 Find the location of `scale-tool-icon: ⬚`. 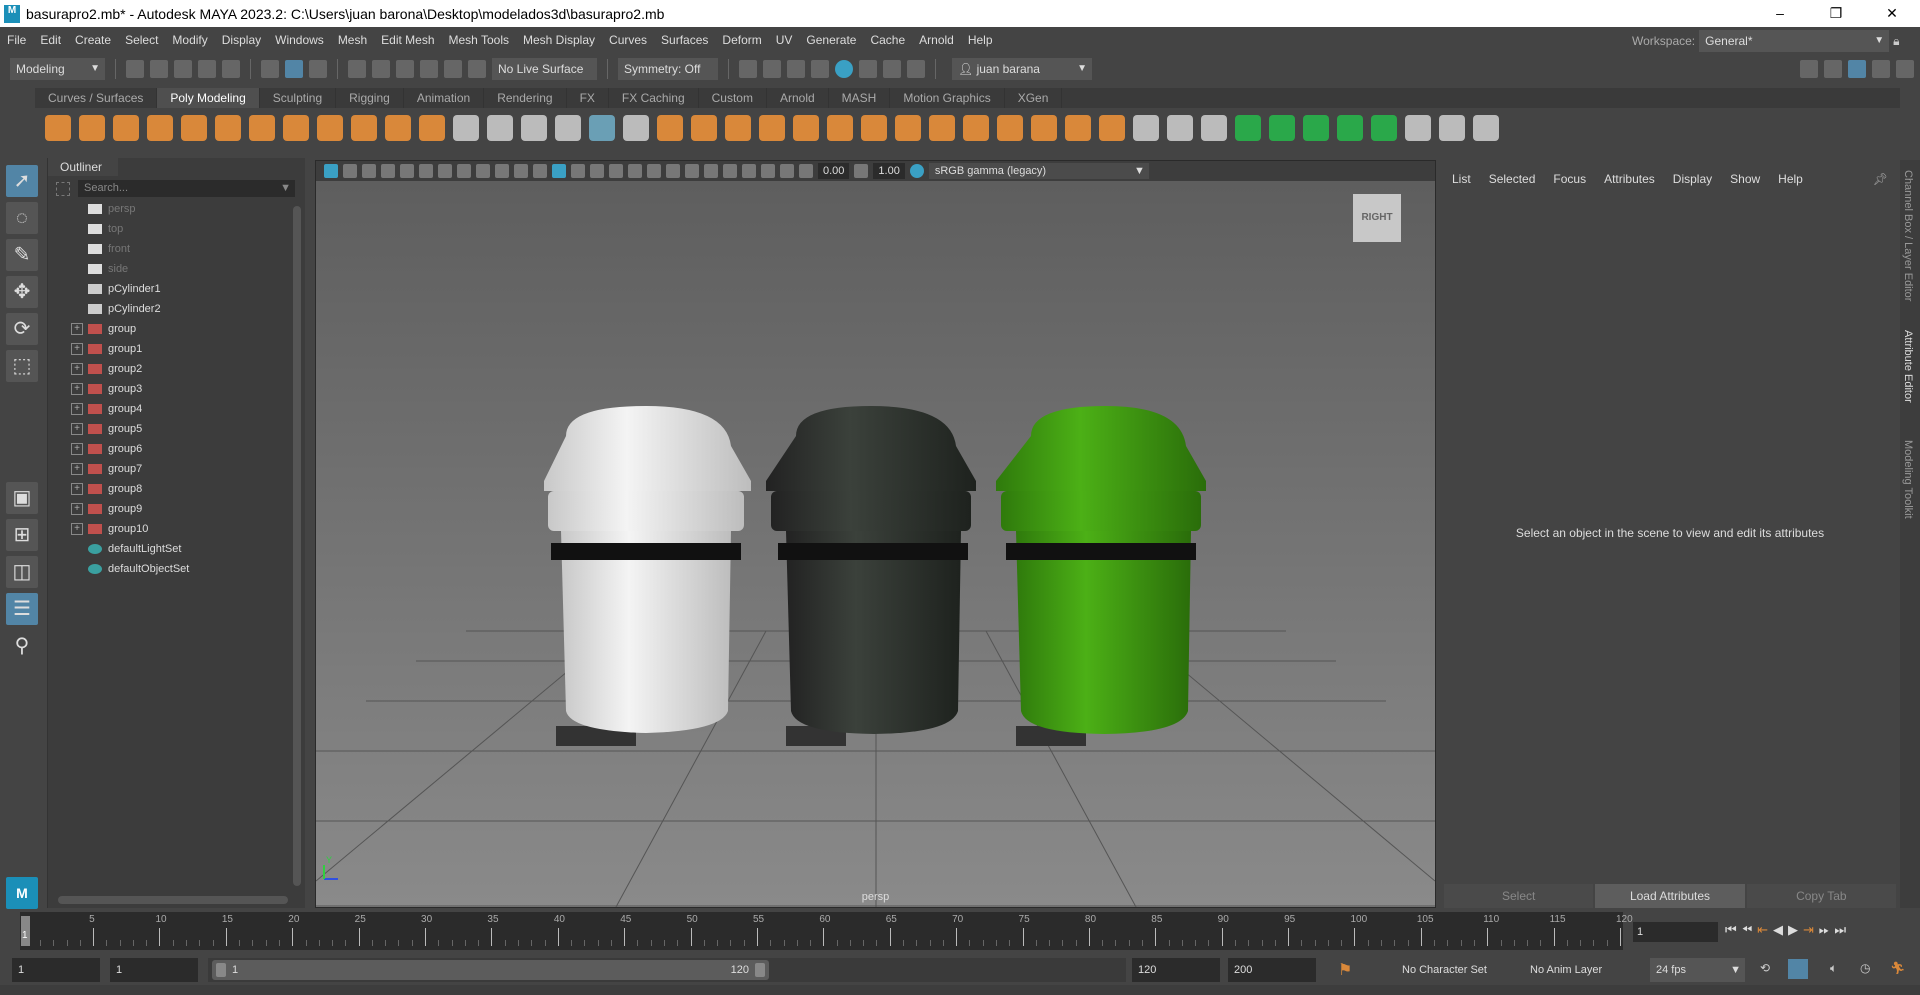

scale-tool-icon: ⬚ is located at coordinates (22, 366).